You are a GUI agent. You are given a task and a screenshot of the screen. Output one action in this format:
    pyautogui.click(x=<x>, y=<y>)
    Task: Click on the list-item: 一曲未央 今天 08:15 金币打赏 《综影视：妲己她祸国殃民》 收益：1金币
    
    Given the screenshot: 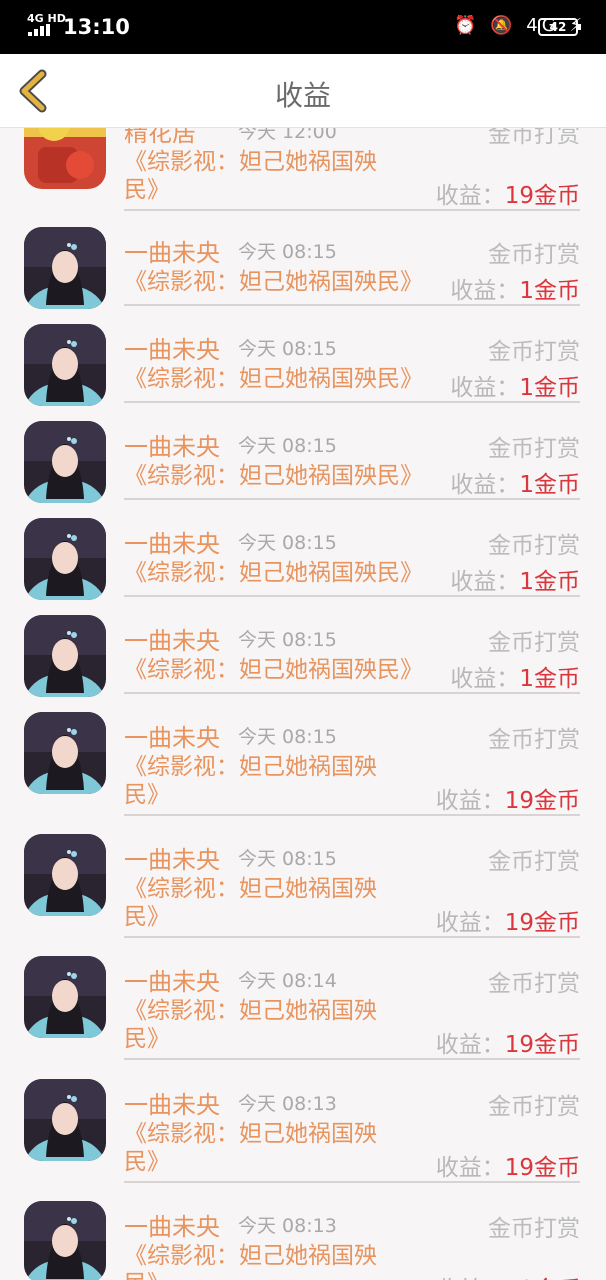 What is the action you would take?
    pyautogui.click(x=303, y=269)
    